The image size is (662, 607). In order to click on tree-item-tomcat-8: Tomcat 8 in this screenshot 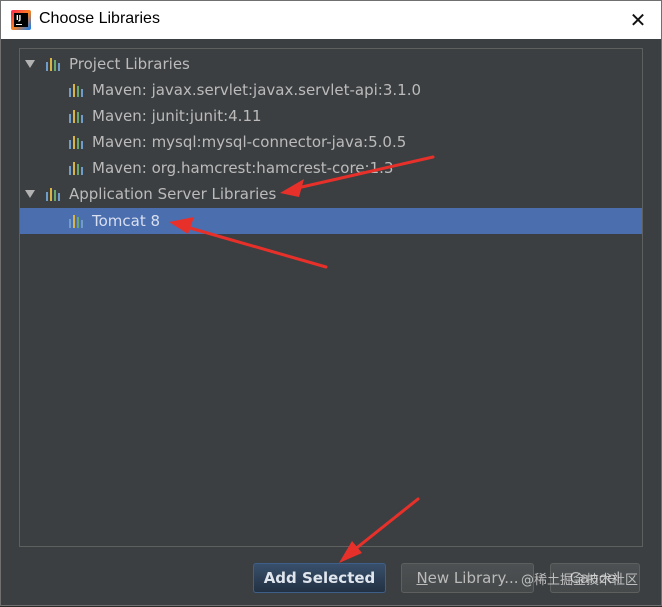, I will do `click(331, 221)`.